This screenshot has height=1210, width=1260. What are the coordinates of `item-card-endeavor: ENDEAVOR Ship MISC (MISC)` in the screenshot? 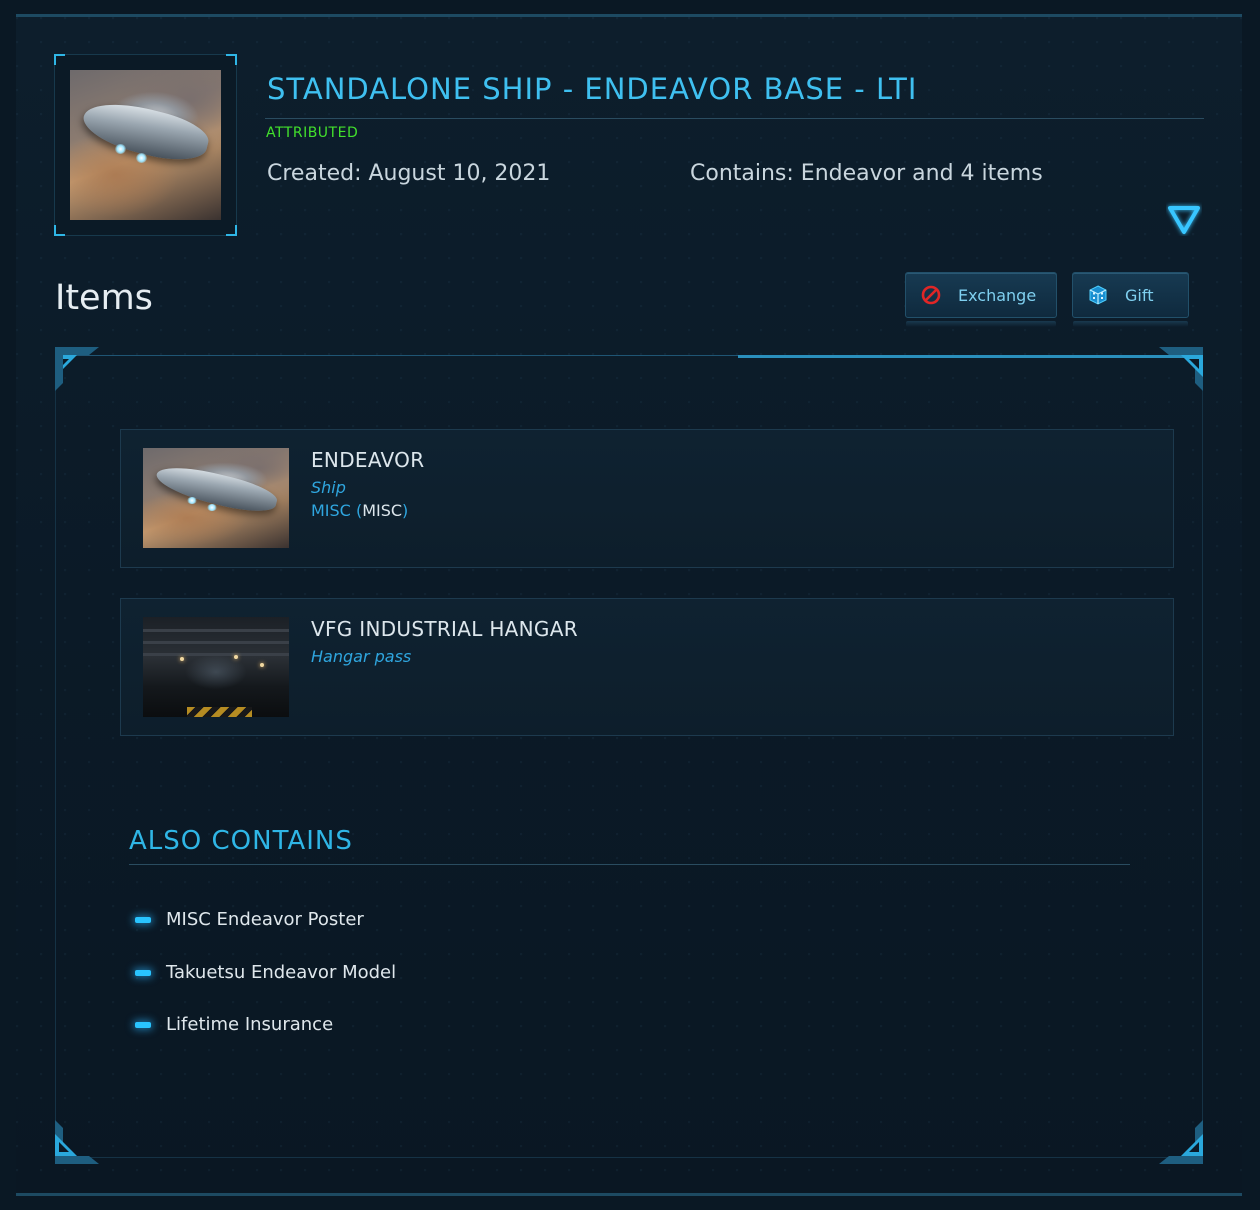 It's located at (647, 498).